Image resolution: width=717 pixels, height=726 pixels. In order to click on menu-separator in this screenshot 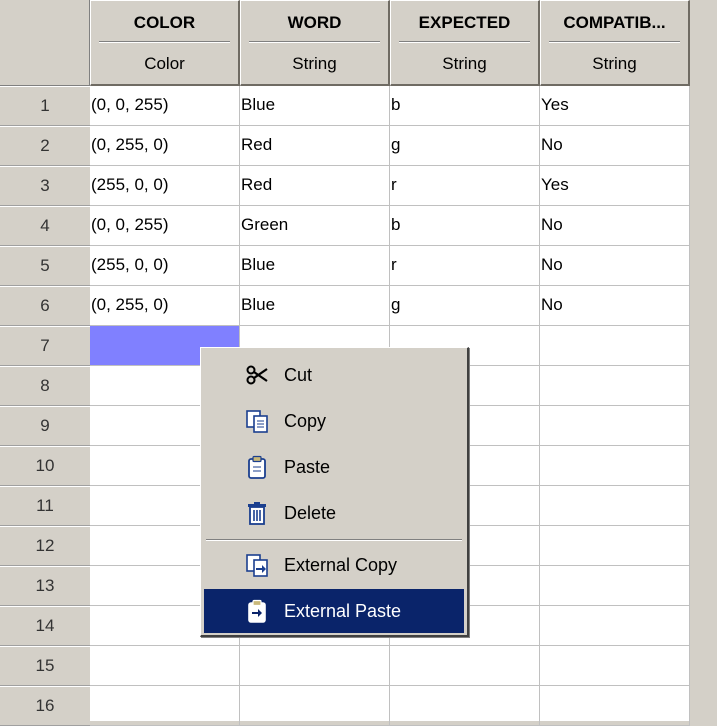, I will do `click(334, 540)`.